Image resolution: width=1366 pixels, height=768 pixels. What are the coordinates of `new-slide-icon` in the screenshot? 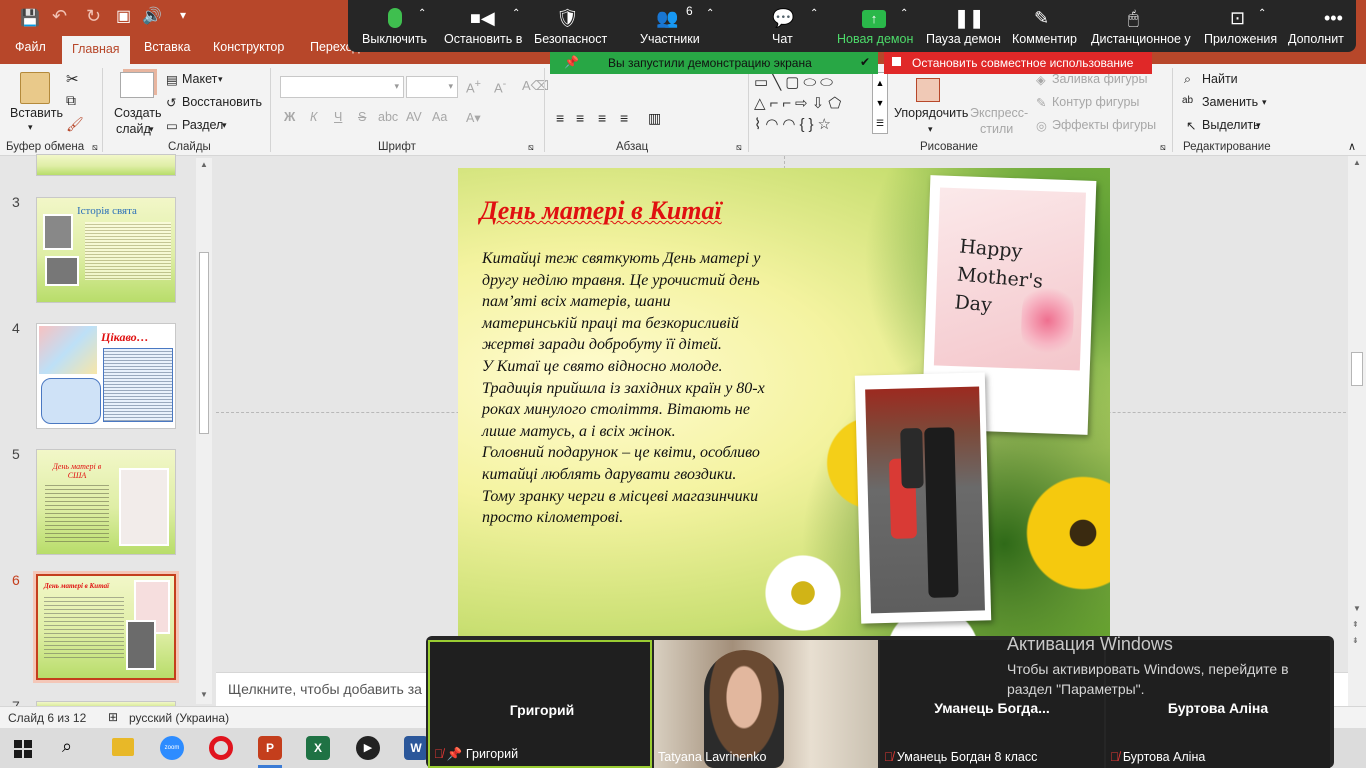 It's located at (137, 85).